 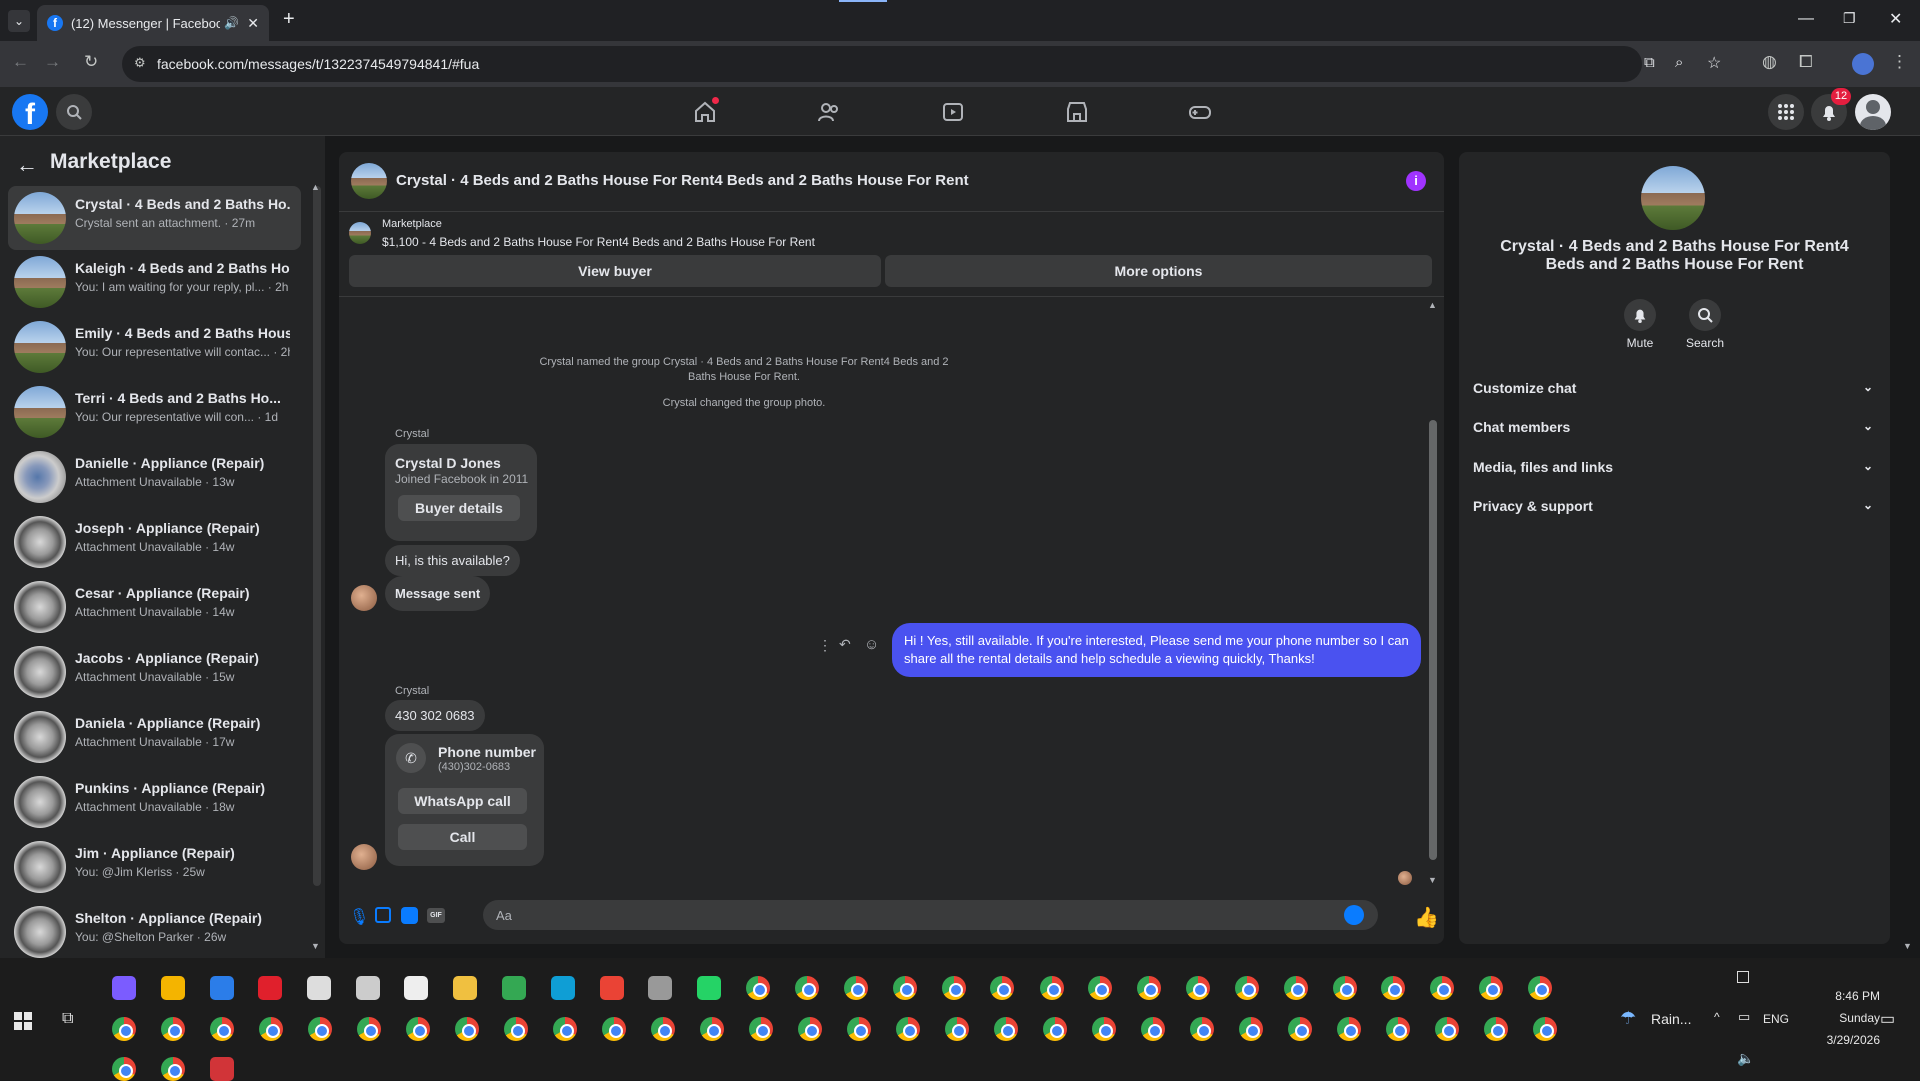 What do you see at coordinates (1863, 64) in the screenshot?
I see `profile-avatar` at bounding box center [1863, 64].